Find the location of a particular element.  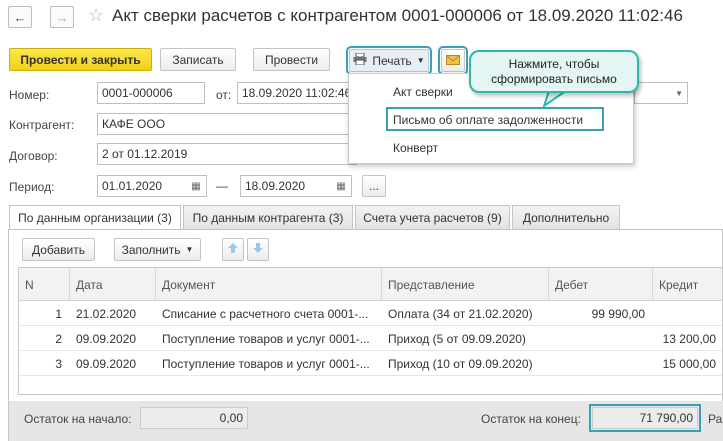

start-balance-field: 0,00 is located at coordinates (194, 418).